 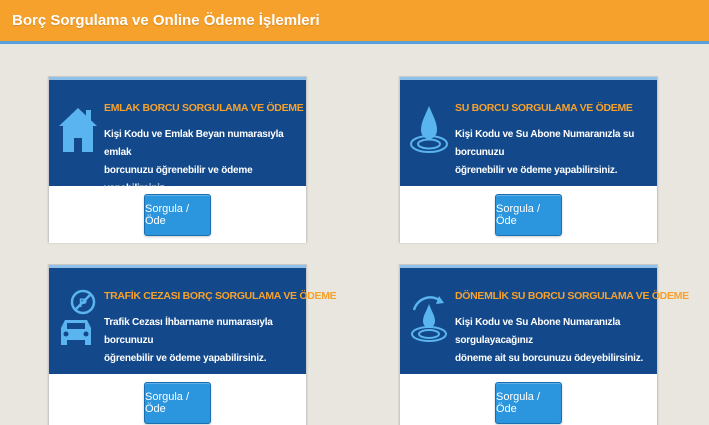 I want to click on card-description-line: döneme ait su borcunuzu ödeyebilirsiniz., so click(x=549, y=358).